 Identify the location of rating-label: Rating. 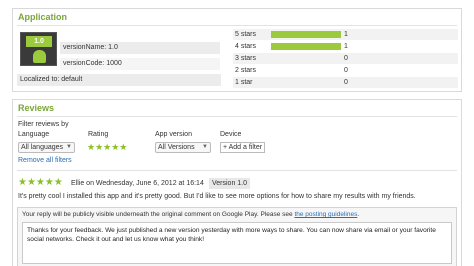
(98, 134).